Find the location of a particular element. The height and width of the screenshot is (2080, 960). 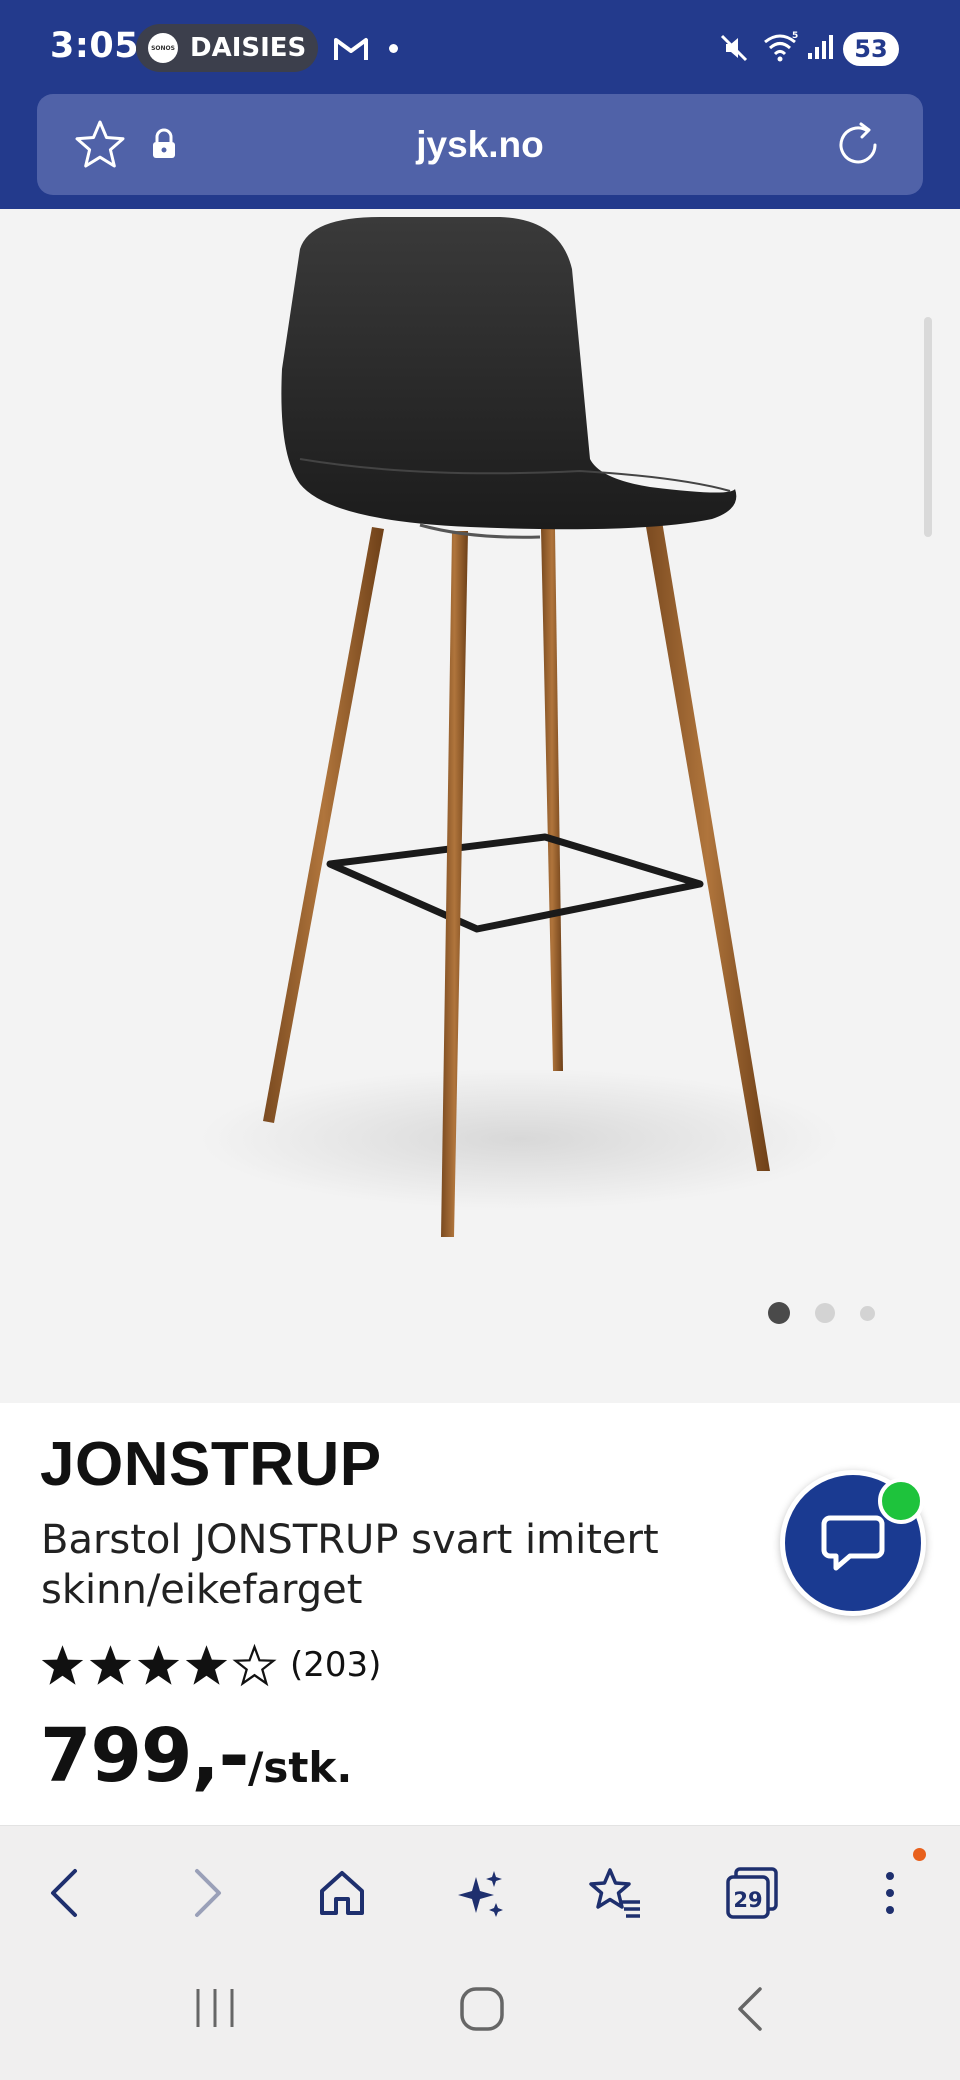

more-menu-button is located at coordinates (890, 1893).